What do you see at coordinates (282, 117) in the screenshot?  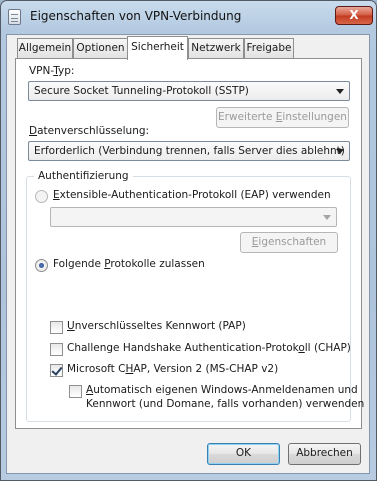 I see `advanced-settings-button: Erweiterte Einstellungen` at bounding box center [282, 117].